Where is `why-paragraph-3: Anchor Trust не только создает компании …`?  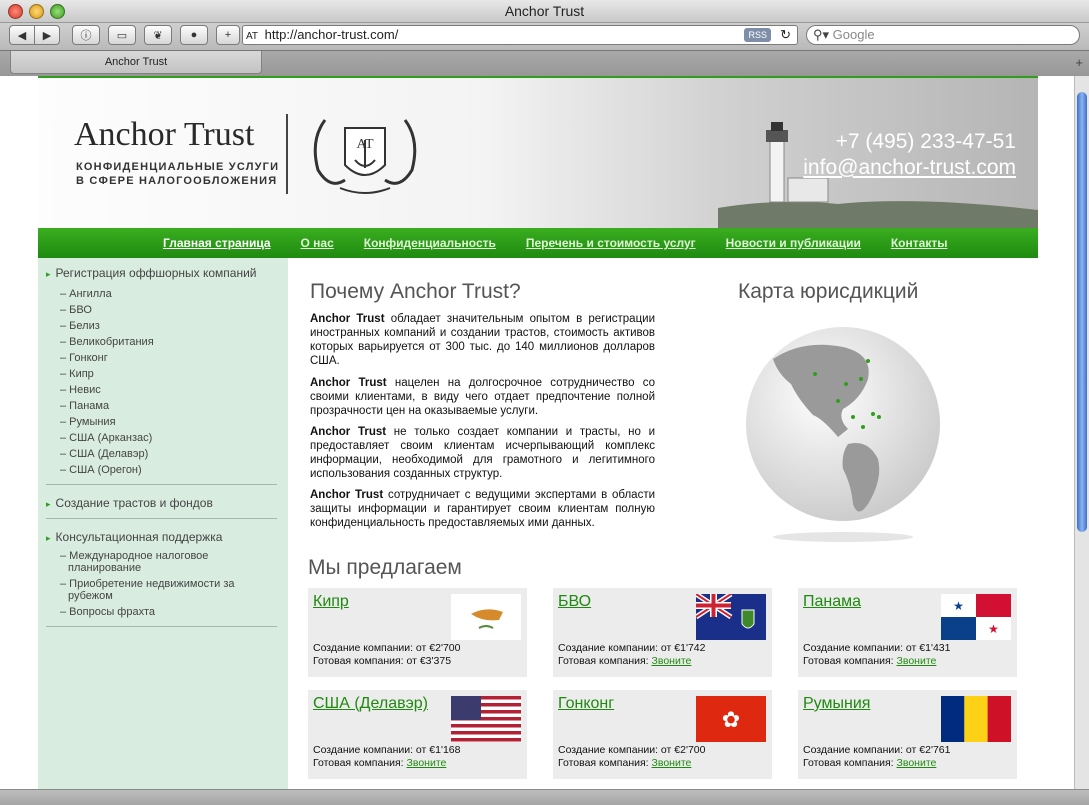
why-paragraph-3: Anchor Trust не только создает компании … is located at coordinates (482, 453).